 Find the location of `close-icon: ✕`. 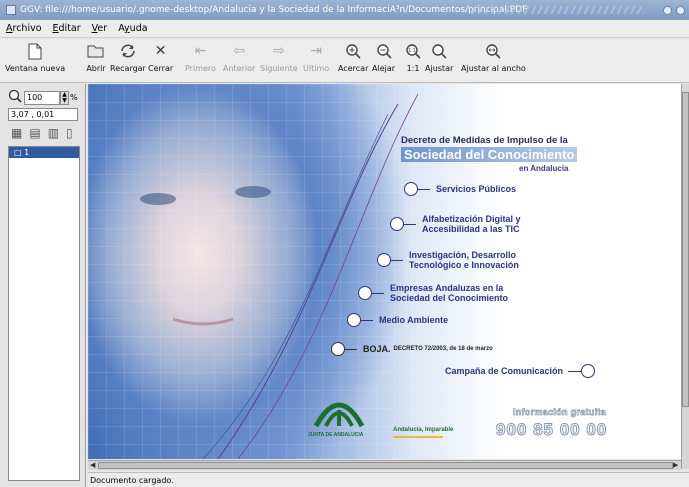

close-icon: ✕ is located at coordinates (160, 51).